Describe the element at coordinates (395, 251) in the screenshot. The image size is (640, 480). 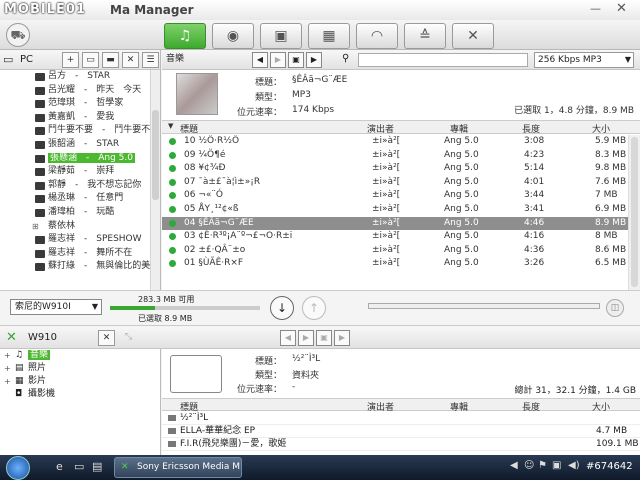
I see `track-row: 02 ±£·QÂ¨±o ±i»à²[Ang 5.0 4:36 8.6 MB` at that location.